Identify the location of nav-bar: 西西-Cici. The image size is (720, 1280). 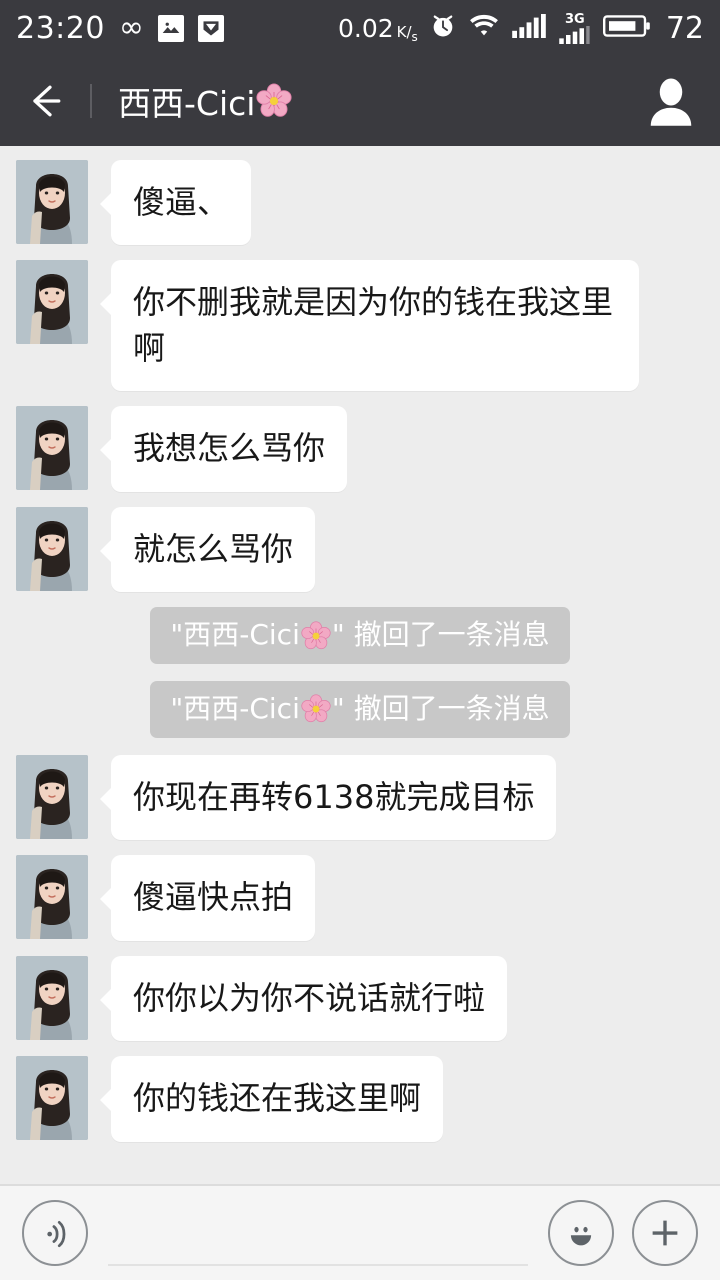
(360, 101).